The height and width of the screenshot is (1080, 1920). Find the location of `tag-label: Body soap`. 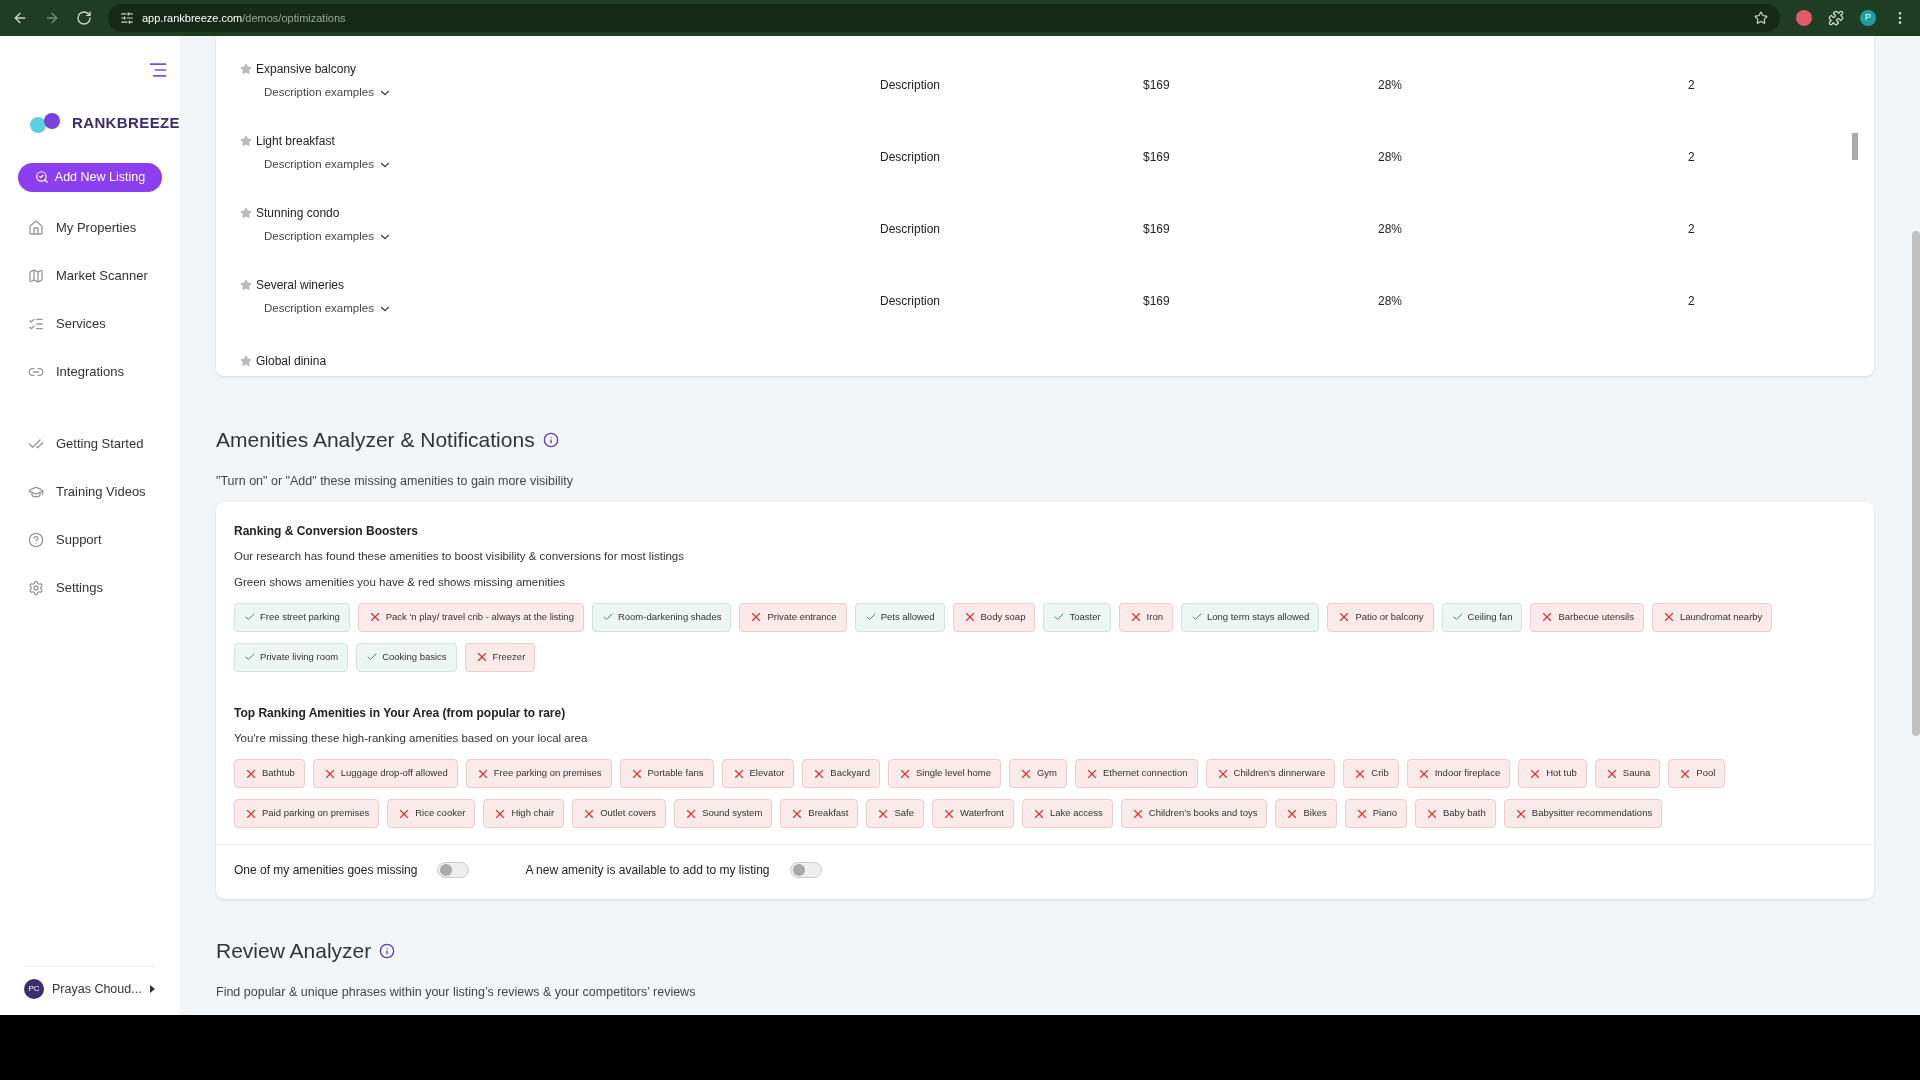

tag-label: Body soap is located at coordinates (1003, 617).